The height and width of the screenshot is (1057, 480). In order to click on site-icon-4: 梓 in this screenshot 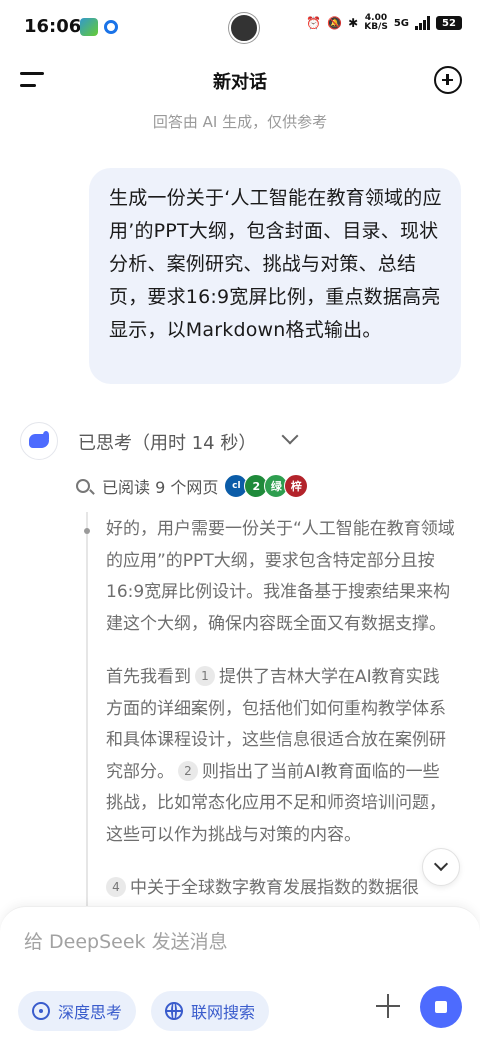, I will do `click(296, 486)`.